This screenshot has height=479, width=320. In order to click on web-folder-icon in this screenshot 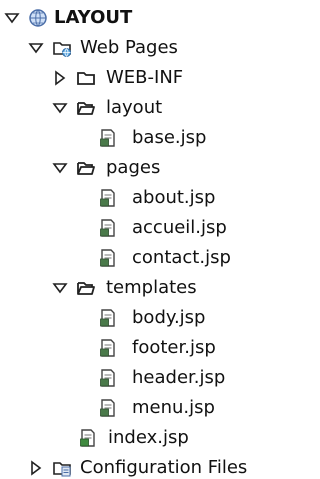, I will do `click(62, 49)`.